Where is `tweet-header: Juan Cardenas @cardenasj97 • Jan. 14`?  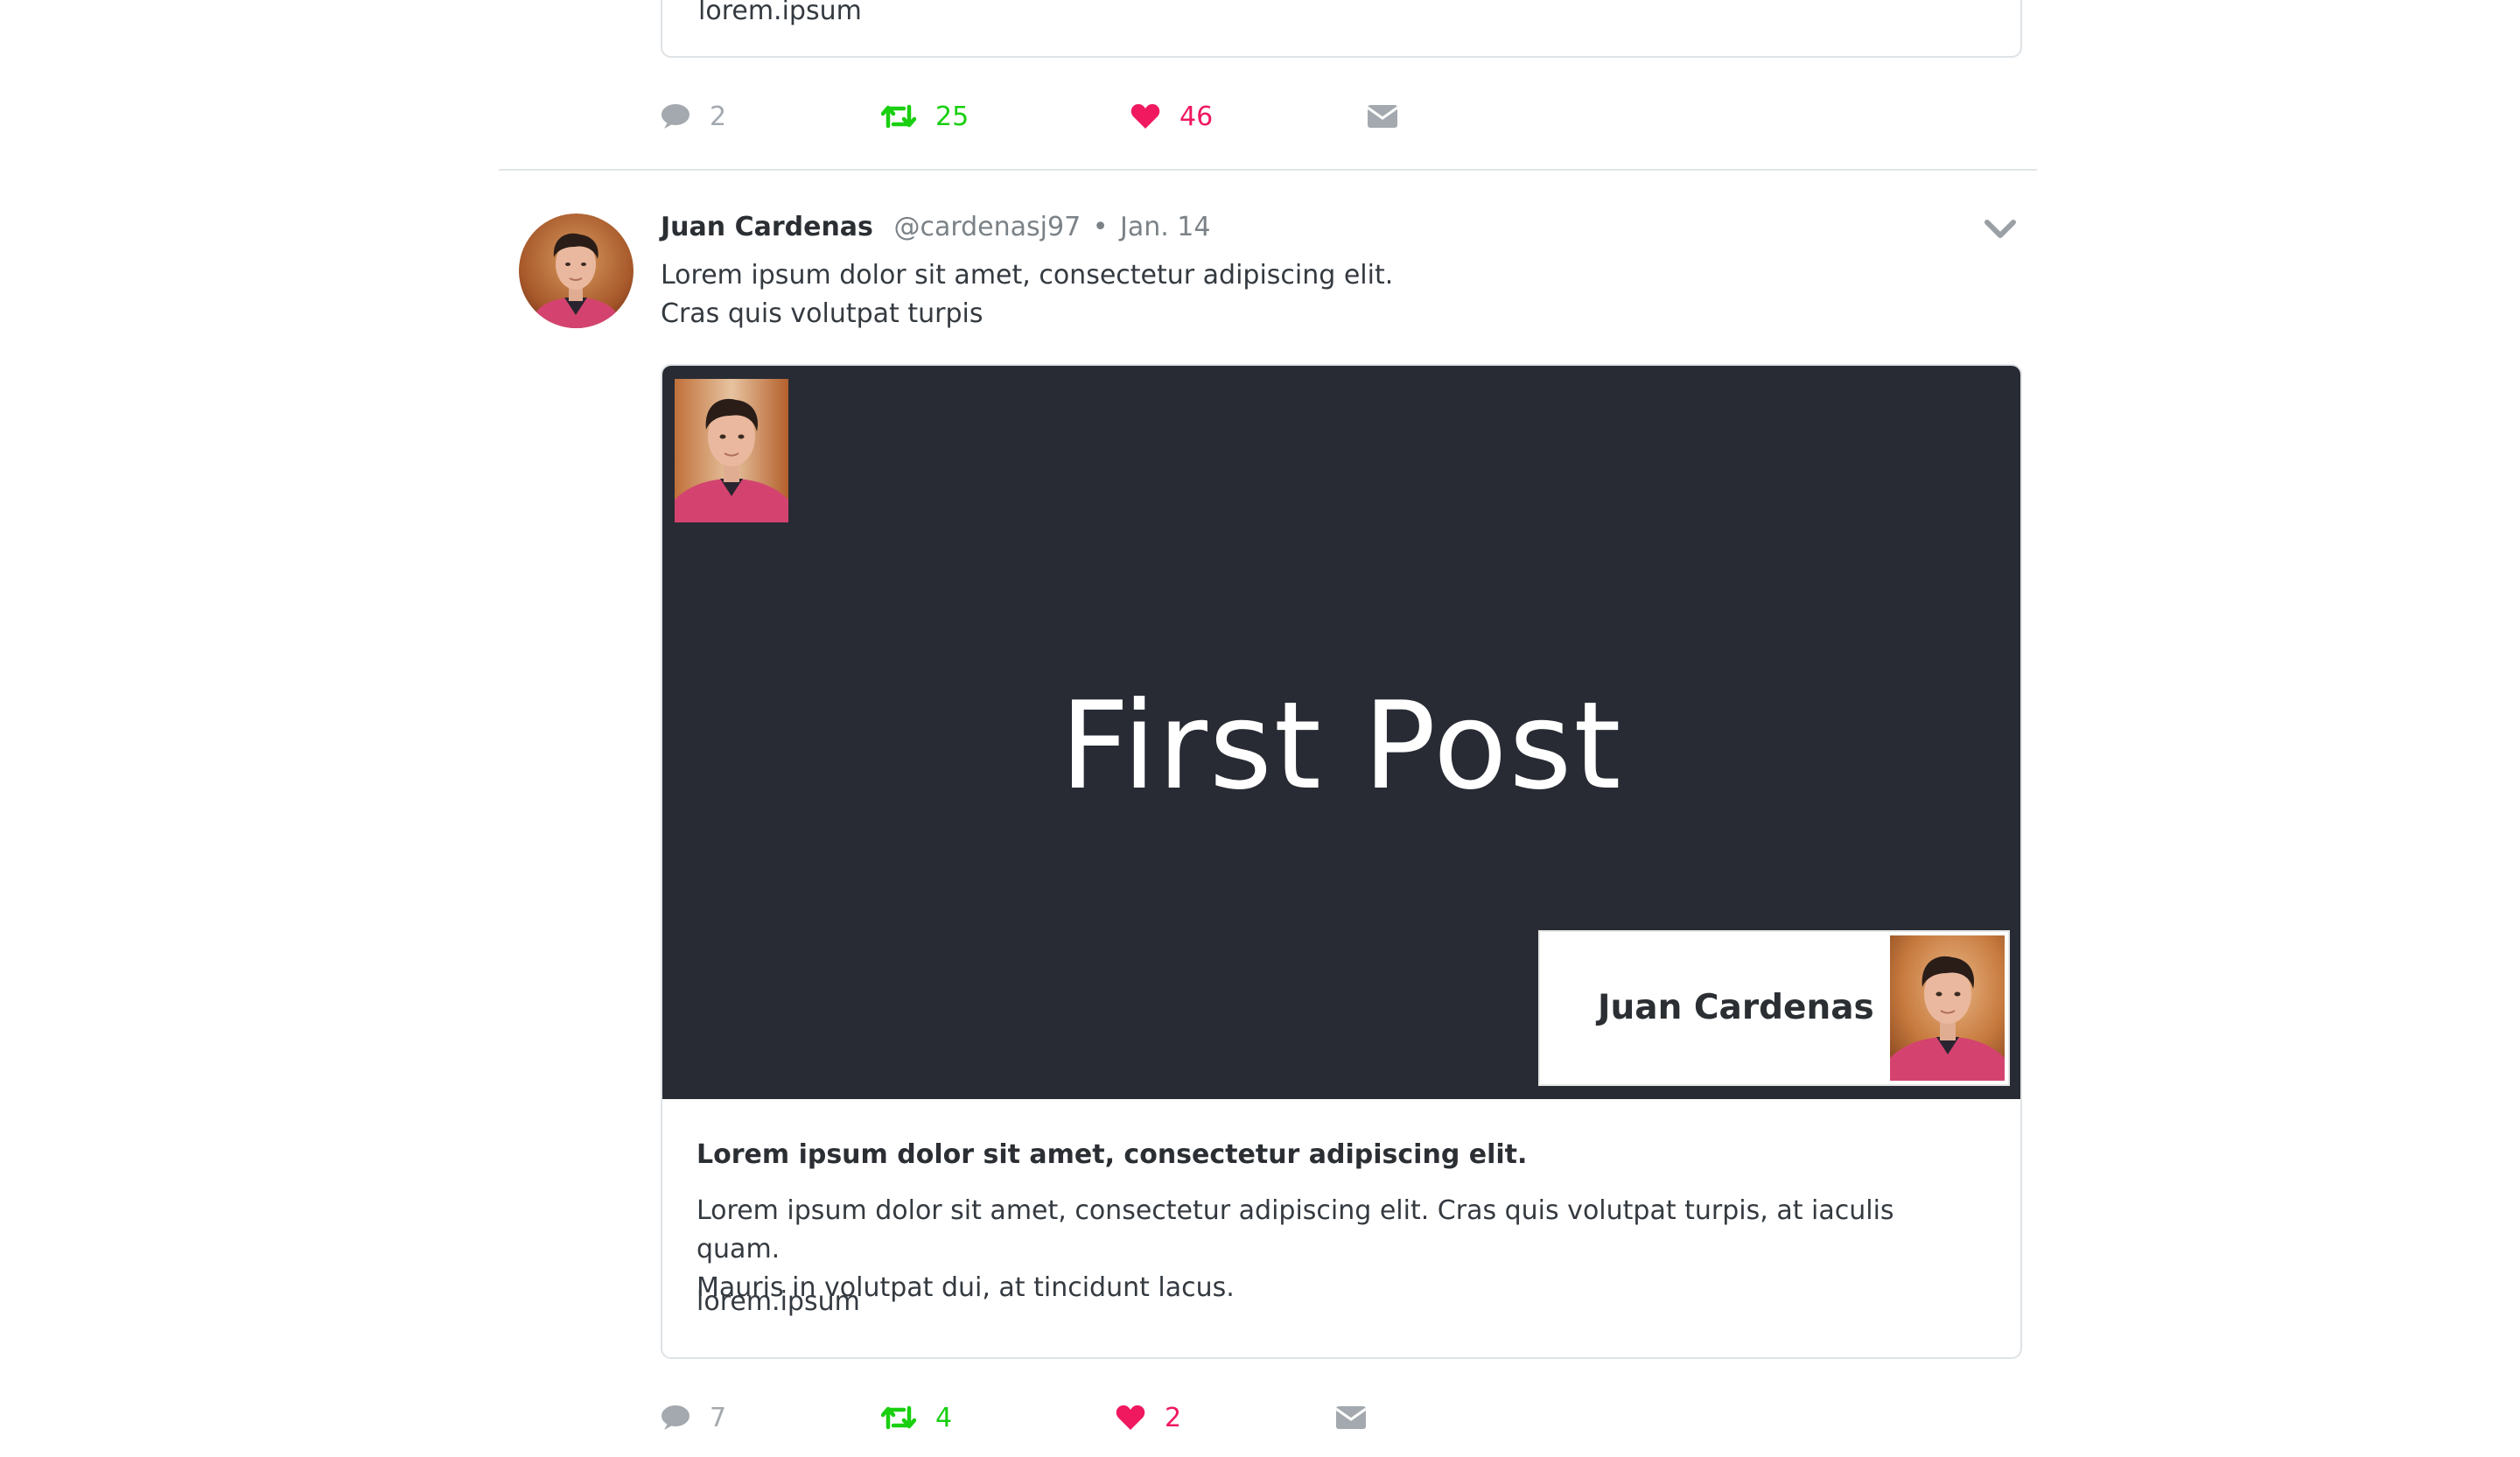 tweet-header: Juan Cardenas @cardenasj97 • Jan. 14 is located at coordinates (935, 227).